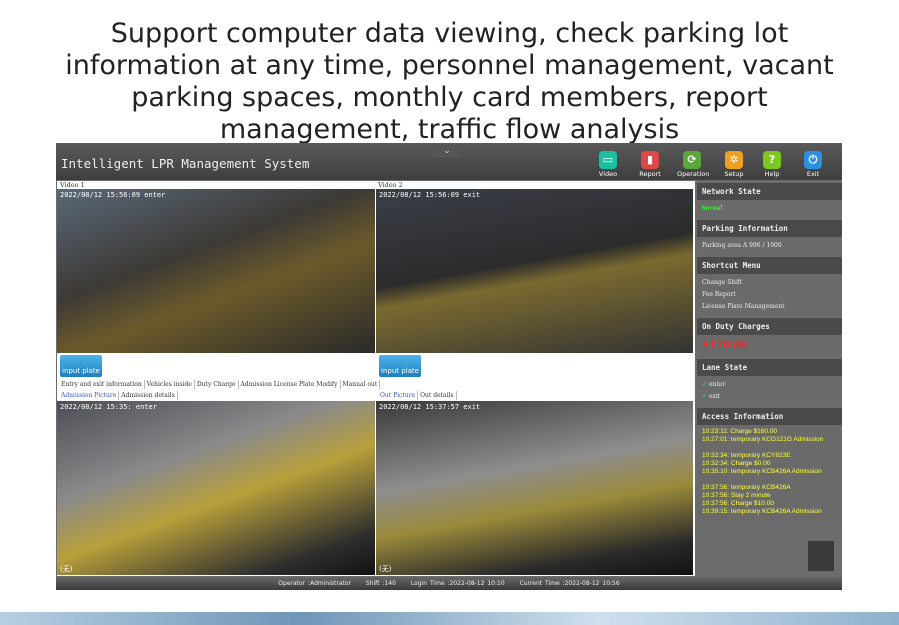 Image resolution: width=899 pixels, height=625 pixels. What do you see at coordinates (449, 129) in the screenshot?
I see `headline-line: management, traffic flow analysis` at bounding box center [449, 129].